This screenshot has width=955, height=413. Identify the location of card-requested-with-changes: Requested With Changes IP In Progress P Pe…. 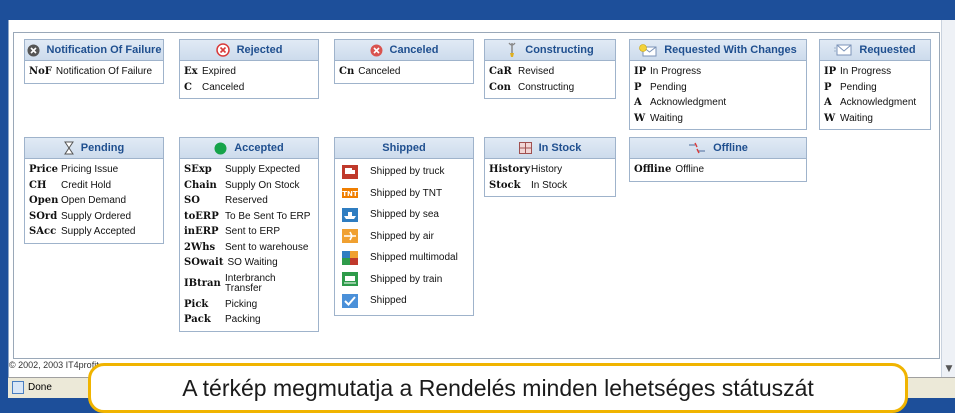
(718, 84).